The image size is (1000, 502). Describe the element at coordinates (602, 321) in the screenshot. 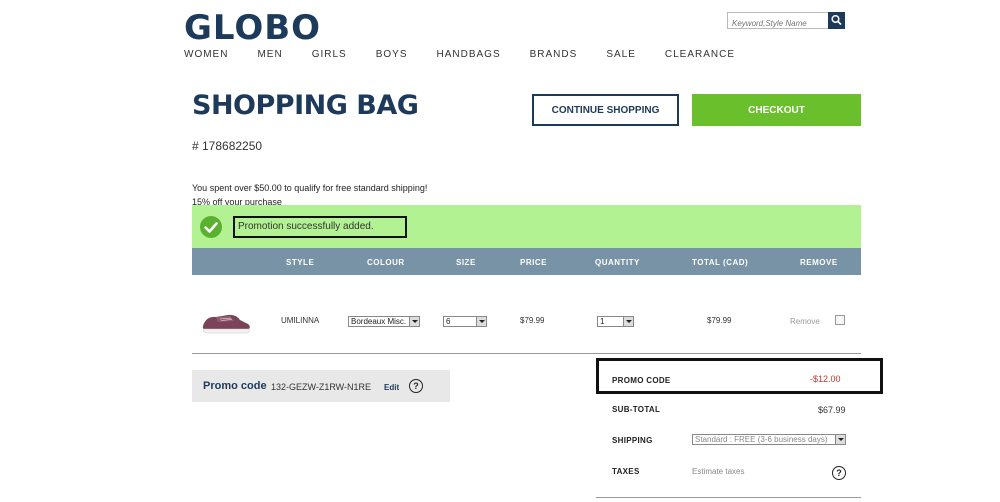

I see `quantity-select-value: 1` at that location.